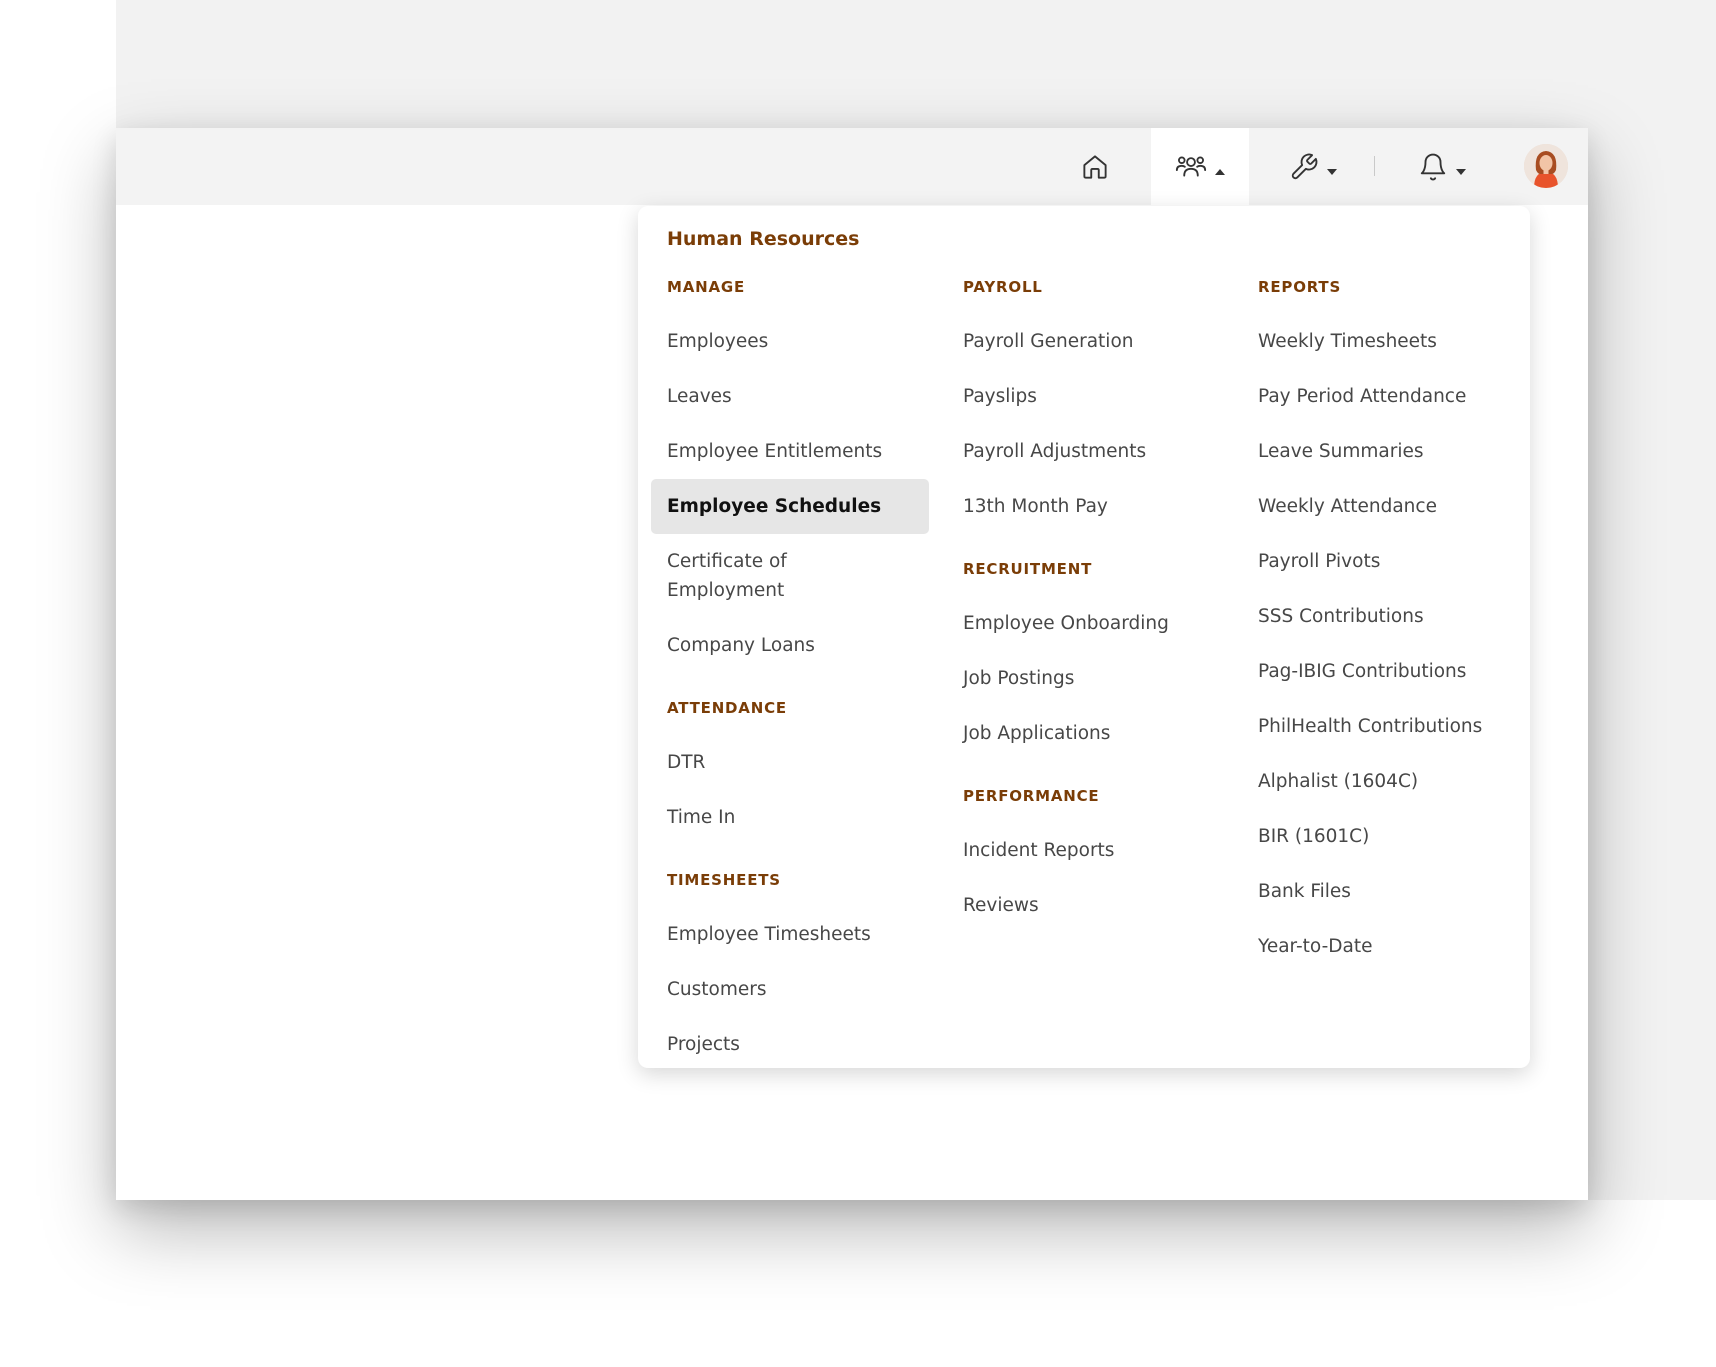  What do you see at coordinates (785, 576) in the screenshot?
I see `menu-item-certificate-of-employment: Certificate of Employment` at bounding box center [785, 576].